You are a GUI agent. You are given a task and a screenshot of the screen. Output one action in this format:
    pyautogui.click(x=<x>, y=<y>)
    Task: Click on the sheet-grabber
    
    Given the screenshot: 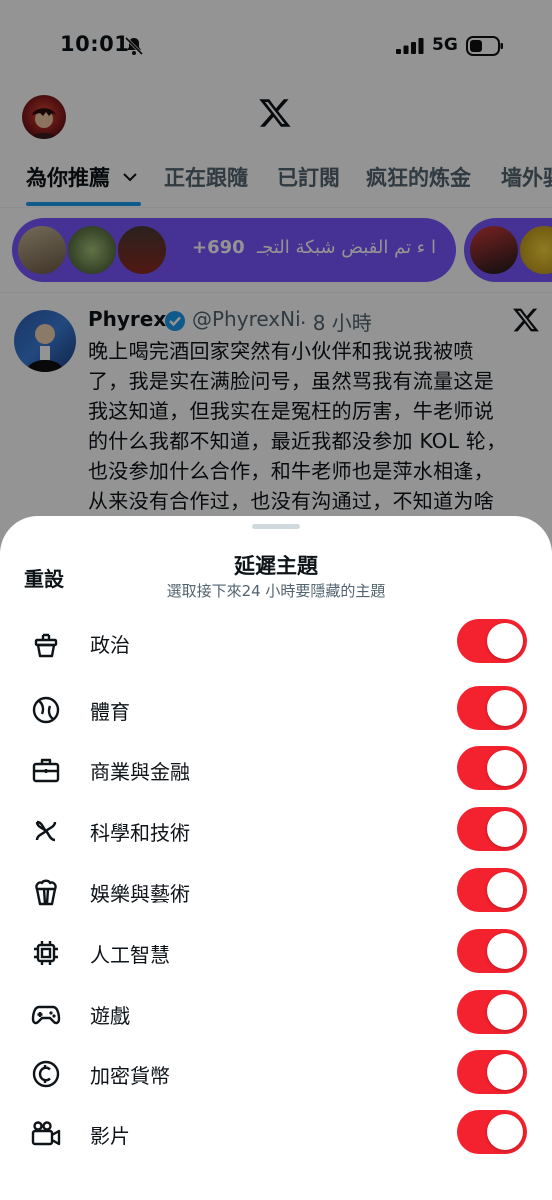 What is the action you would take?
    pyautogui.click(x=276, y=526)
    